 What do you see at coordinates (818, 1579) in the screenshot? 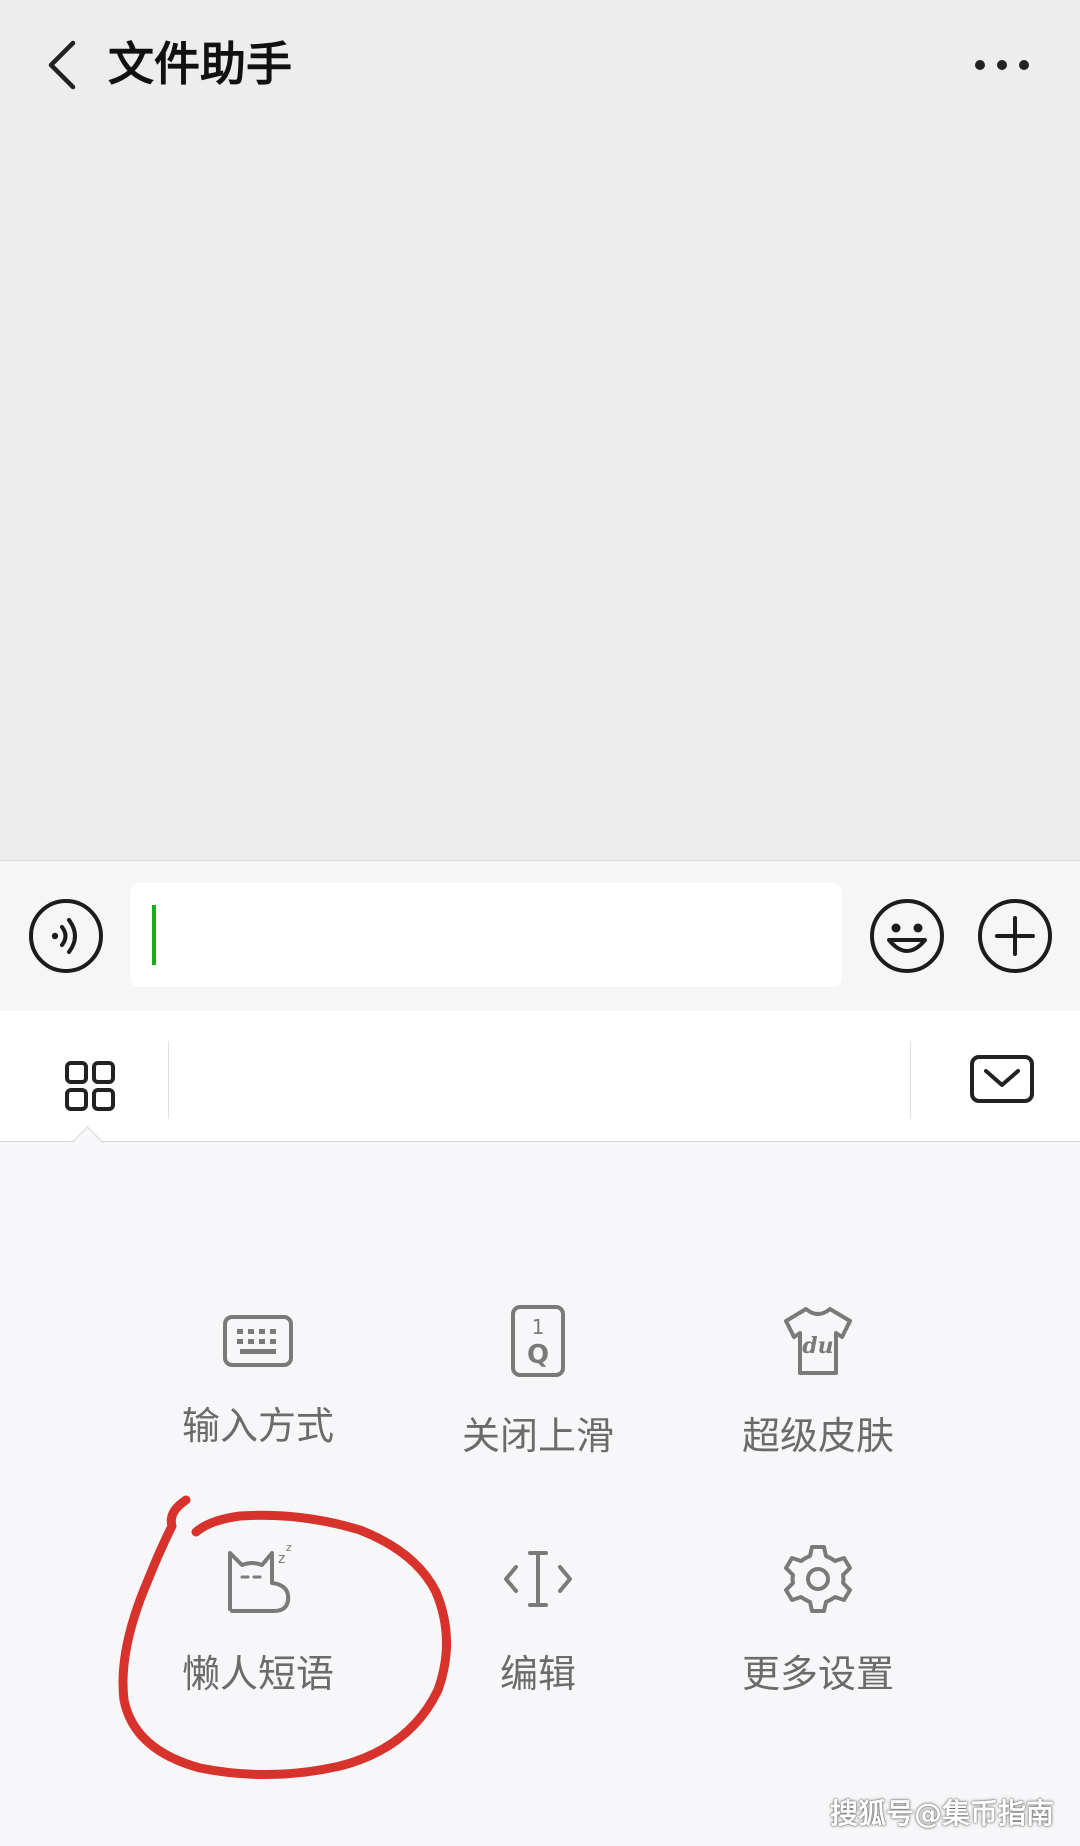
I see `gear-icon` at bounding box center [818, 1579].